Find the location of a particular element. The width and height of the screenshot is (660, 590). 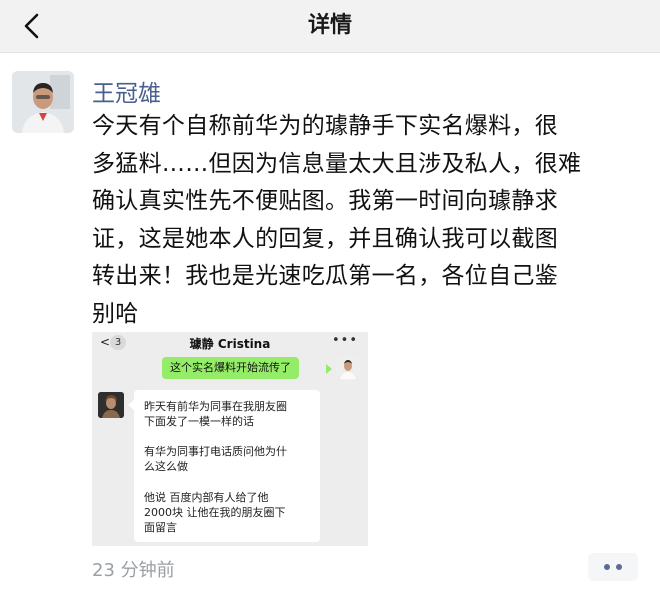

avatar-photo is located at coordinates (43, 102).